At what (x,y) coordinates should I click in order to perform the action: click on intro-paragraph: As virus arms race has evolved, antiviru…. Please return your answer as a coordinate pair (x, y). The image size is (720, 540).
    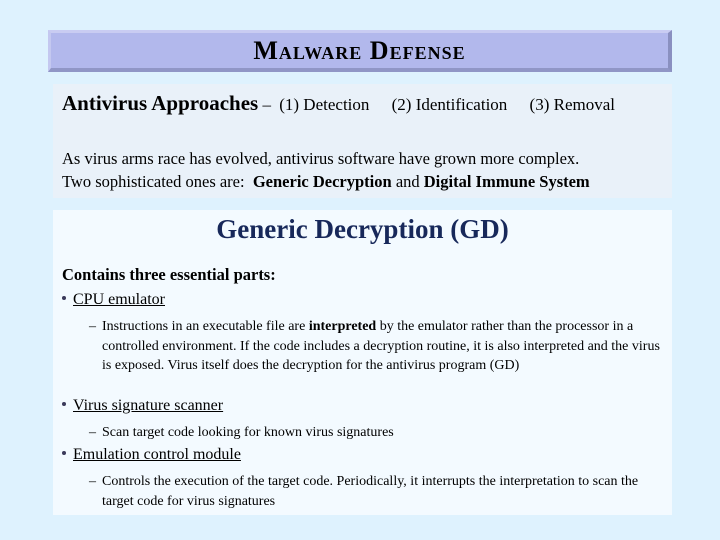
    Looking at the image, I should click on (326, 170).